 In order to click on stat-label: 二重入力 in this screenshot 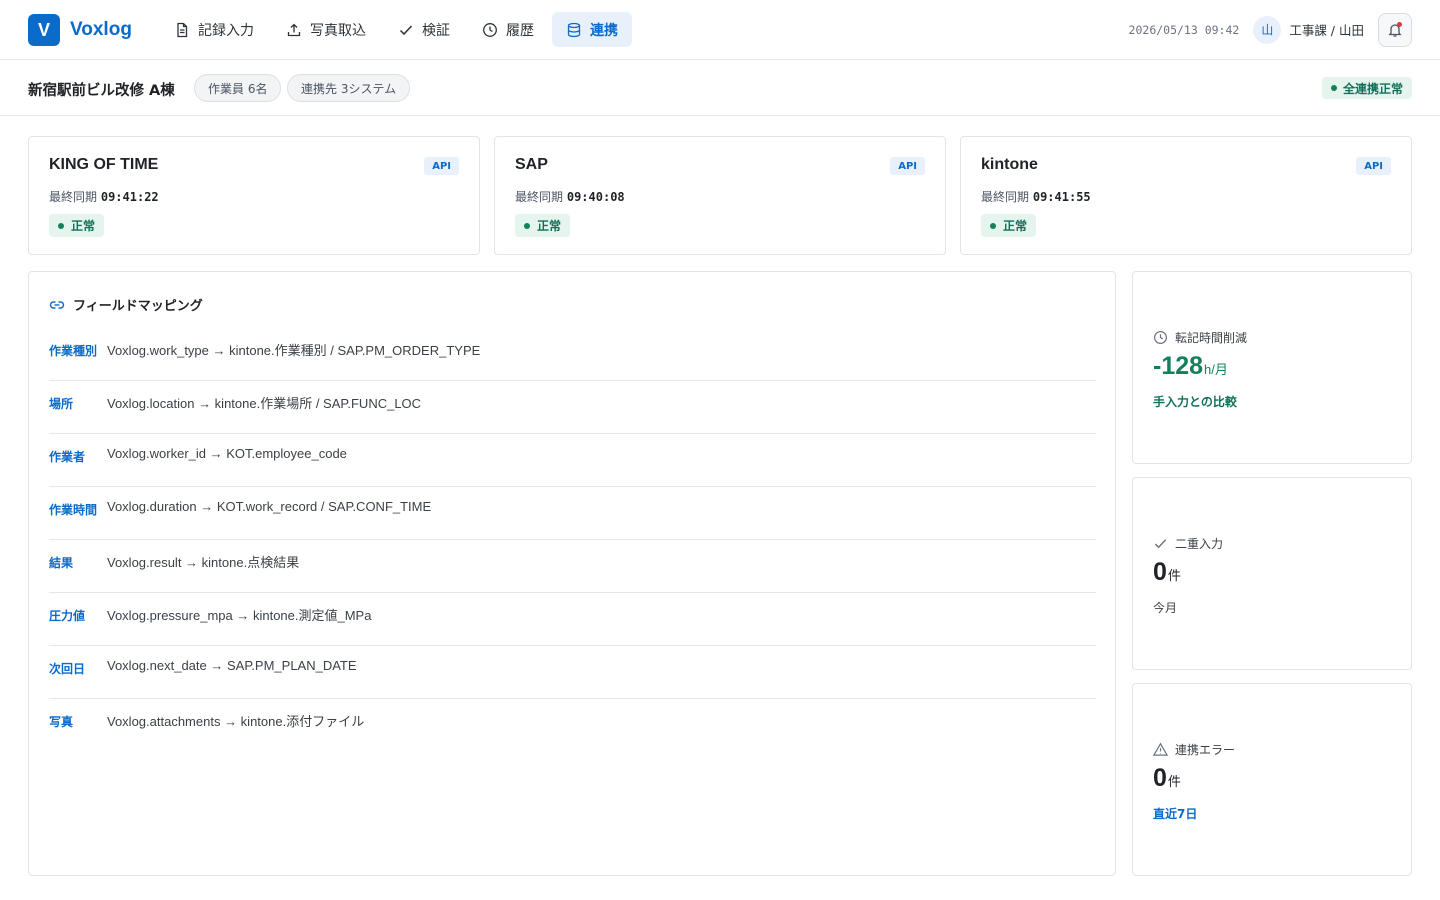, I will do `click(1188, 543)`.